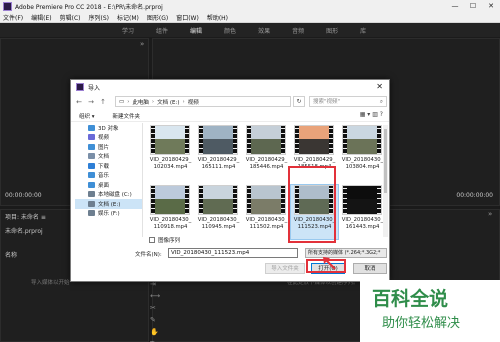 This screenshot has height=342, width=500. I want to click on file-item: VID_20180430_ 111502.mp4, so click(266, 212).